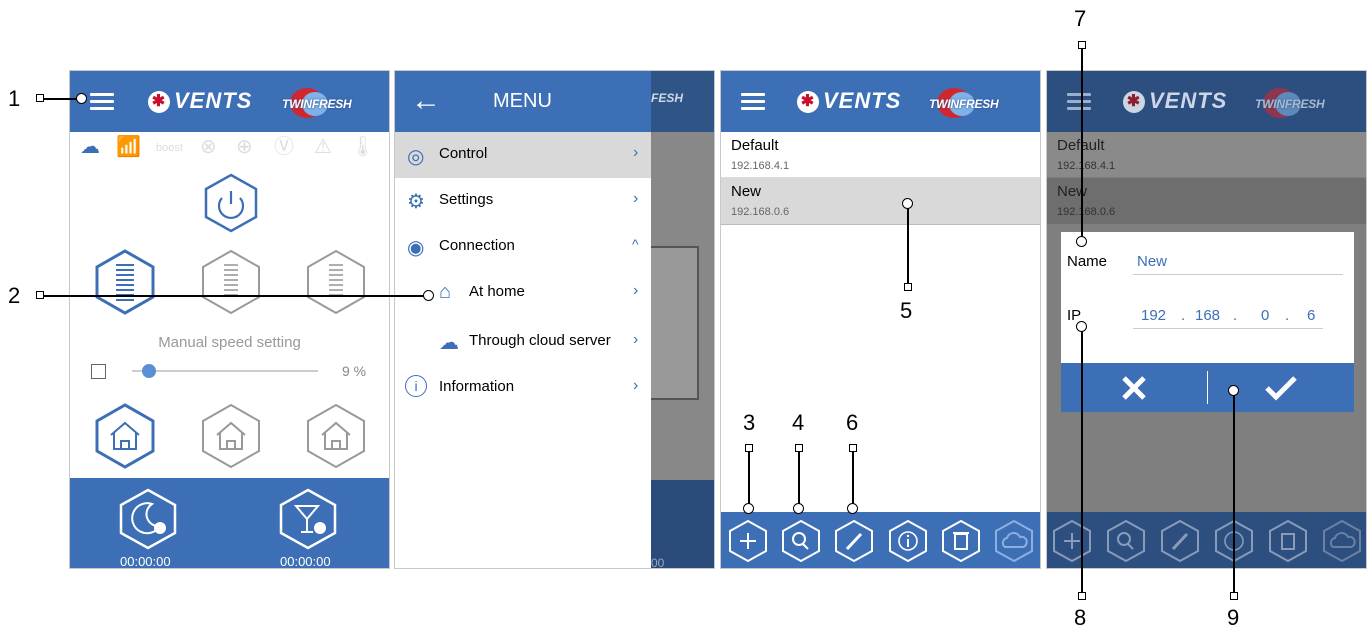 Image resolution: width=1367 pixels, height=631 pixels. I want to click on cancel-button, so click(1134, 387).